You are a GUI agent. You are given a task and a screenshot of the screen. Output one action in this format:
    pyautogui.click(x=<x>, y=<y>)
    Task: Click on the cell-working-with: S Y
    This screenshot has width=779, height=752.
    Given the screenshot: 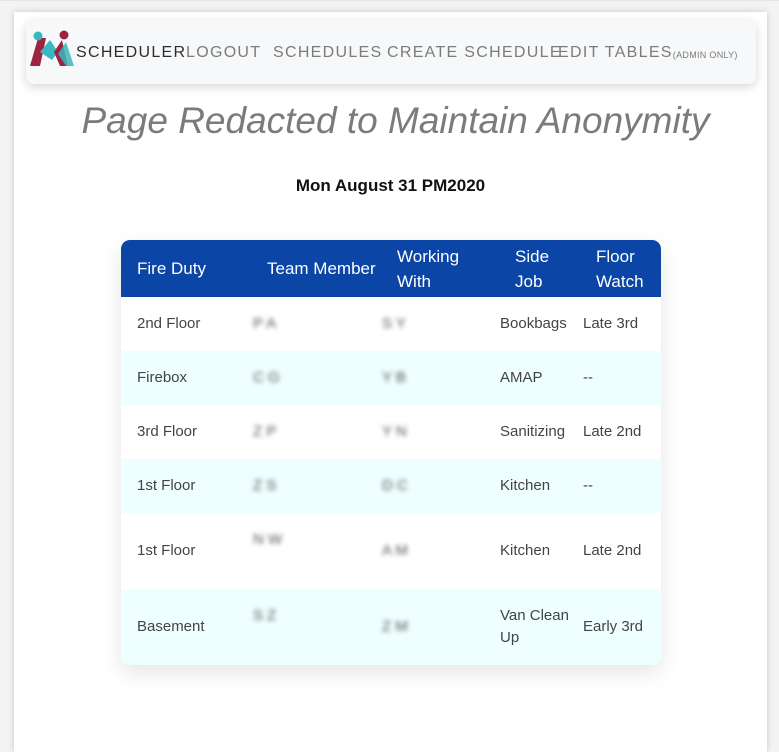 What is the action you would take?
    pyautogui.click(x=394, y=324)
    